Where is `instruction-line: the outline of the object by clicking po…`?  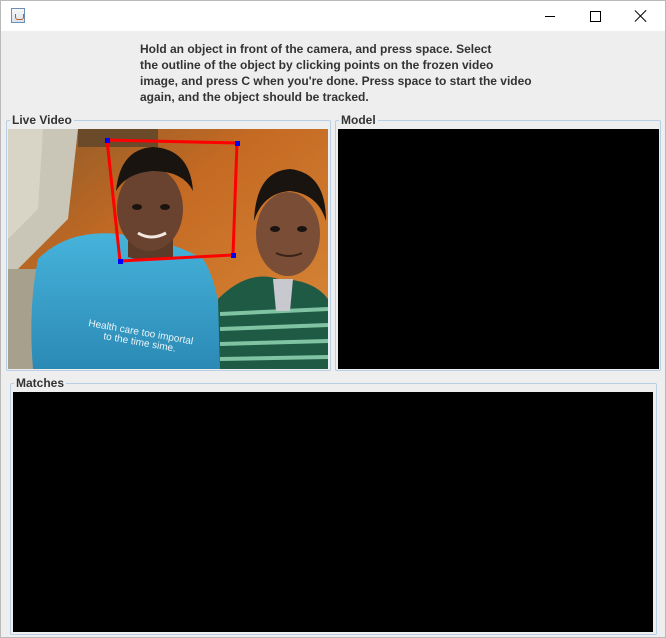
instruction-line: the outline of the object by clicking po… is located at coordinates (317, 65).